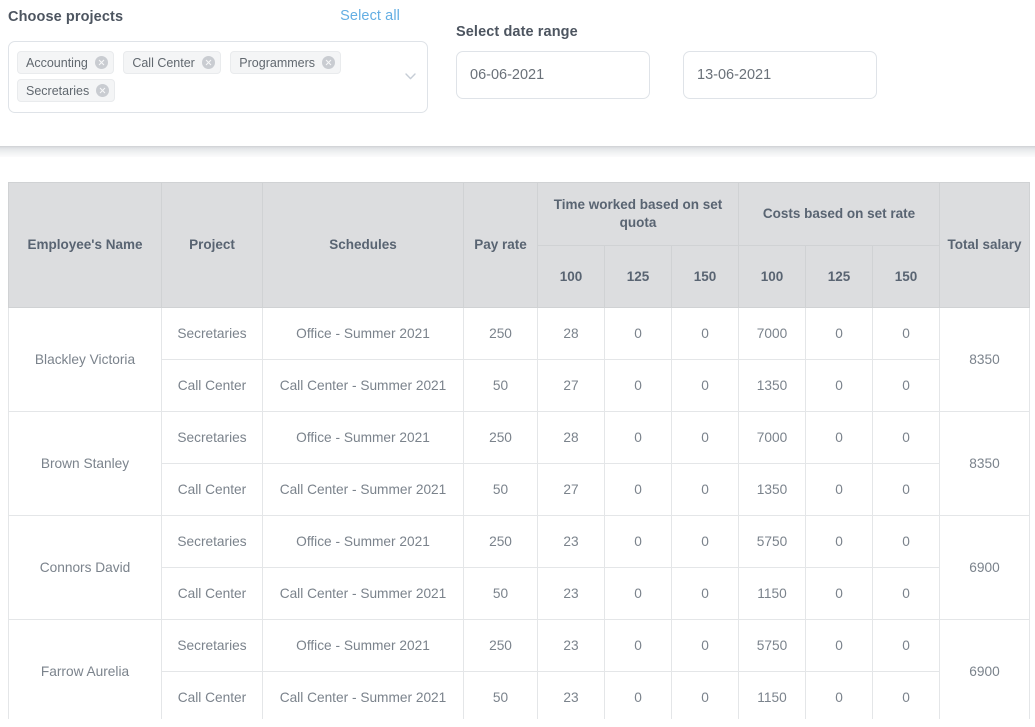  I want to click on col-header-project: Project, so click(212, 245).